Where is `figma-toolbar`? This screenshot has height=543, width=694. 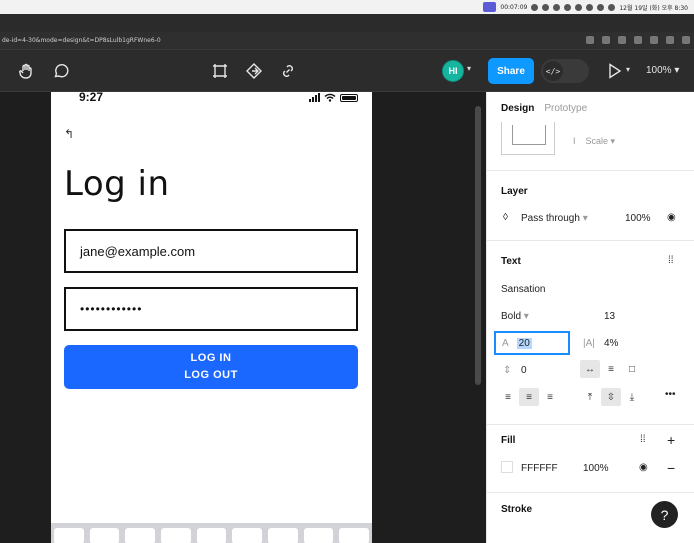
figma-toolbar is located at coordinates (347, 71).